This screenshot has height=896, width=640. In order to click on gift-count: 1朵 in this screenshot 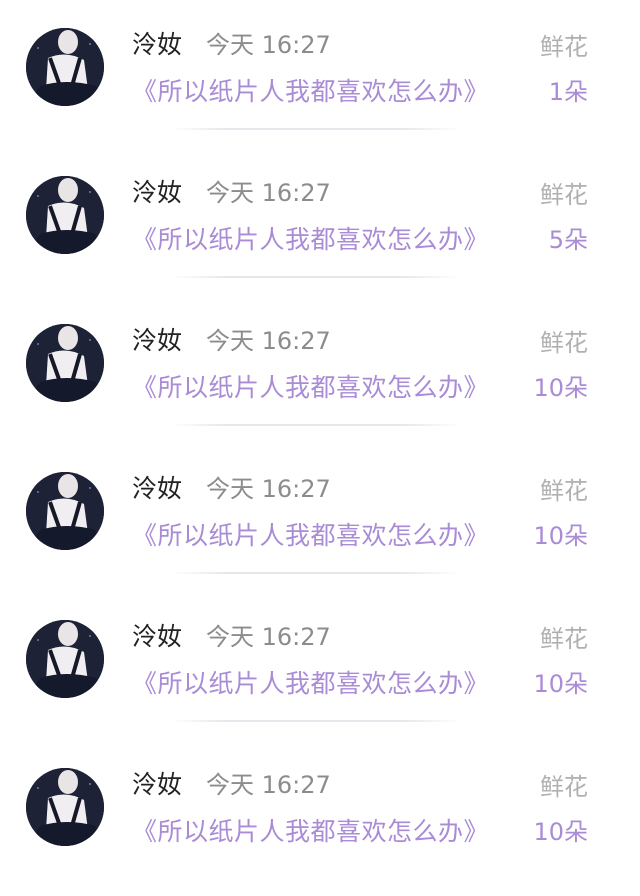, I will do `click(568, 92)`.